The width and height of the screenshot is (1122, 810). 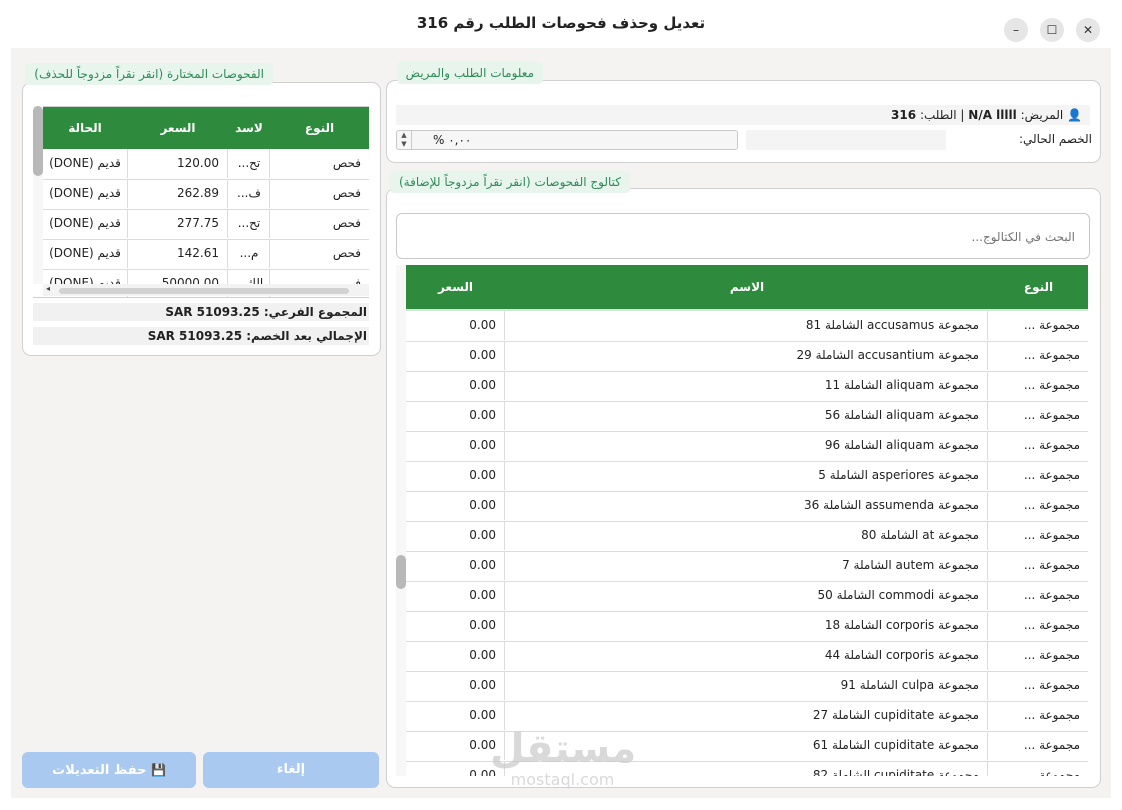 I want to click on selected-scroll-thumb, so click(x=38, y=141).